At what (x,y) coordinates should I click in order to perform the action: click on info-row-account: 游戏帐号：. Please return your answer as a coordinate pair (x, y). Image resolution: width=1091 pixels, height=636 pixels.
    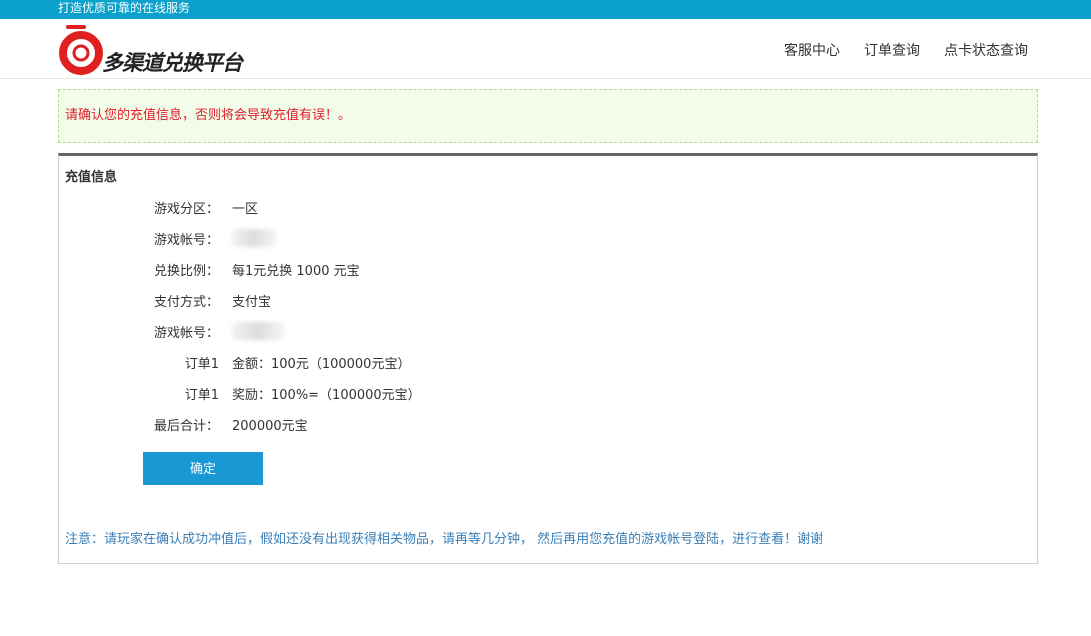
    Looking at the image, I should click on (549, 239).